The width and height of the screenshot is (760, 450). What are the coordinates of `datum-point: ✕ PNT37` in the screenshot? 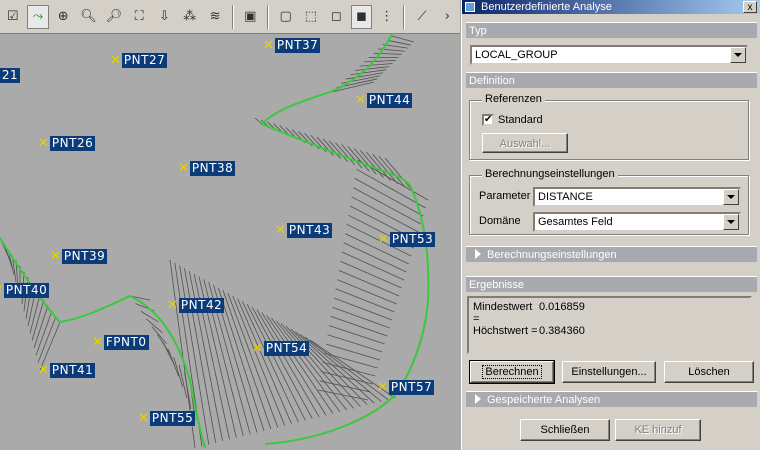 It's located at (292, 45).